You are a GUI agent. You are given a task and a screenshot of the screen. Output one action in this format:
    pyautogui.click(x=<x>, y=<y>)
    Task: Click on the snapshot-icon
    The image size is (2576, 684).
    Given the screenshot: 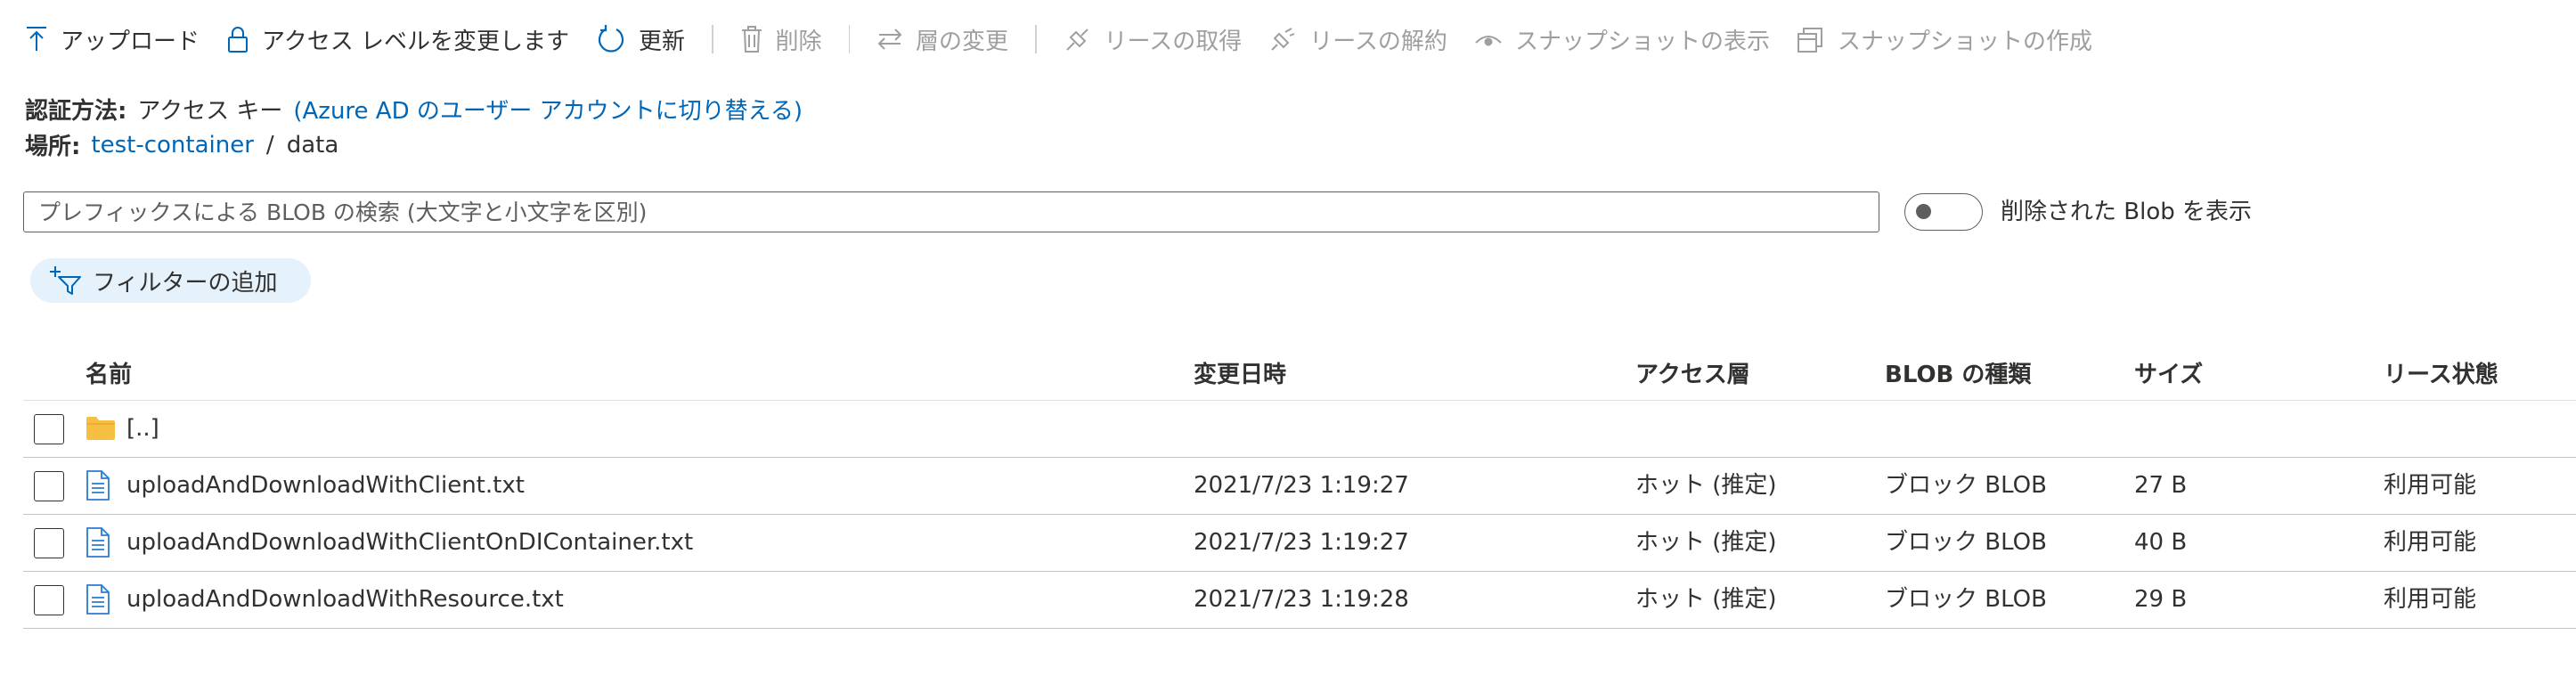 What is the action you would take?
    pyautogui.click(x=1809, y=40)
    